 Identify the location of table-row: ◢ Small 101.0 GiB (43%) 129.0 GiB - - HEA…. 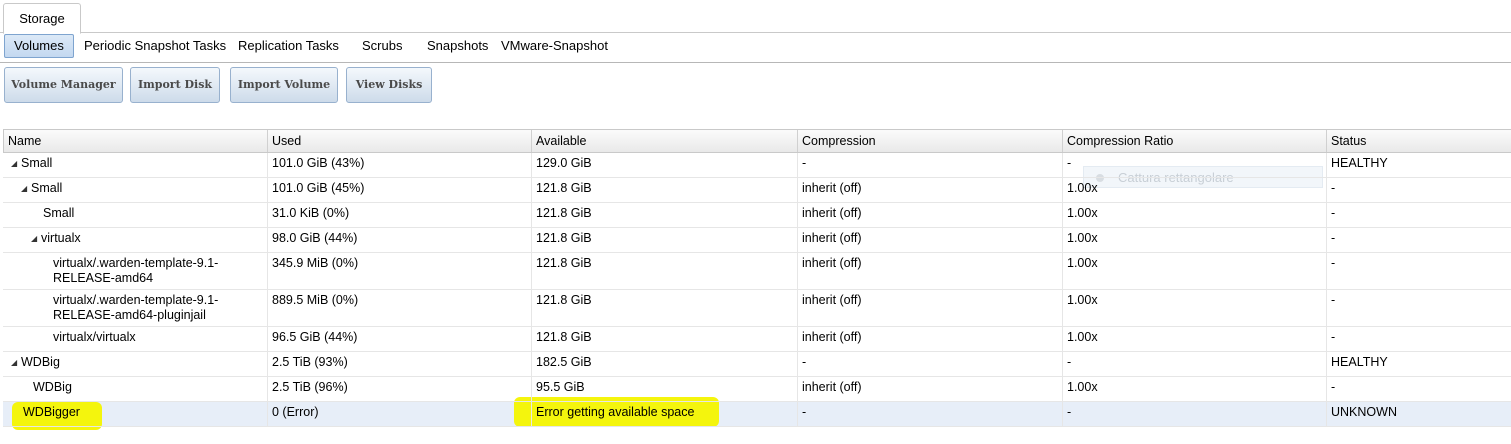
(757, 165).